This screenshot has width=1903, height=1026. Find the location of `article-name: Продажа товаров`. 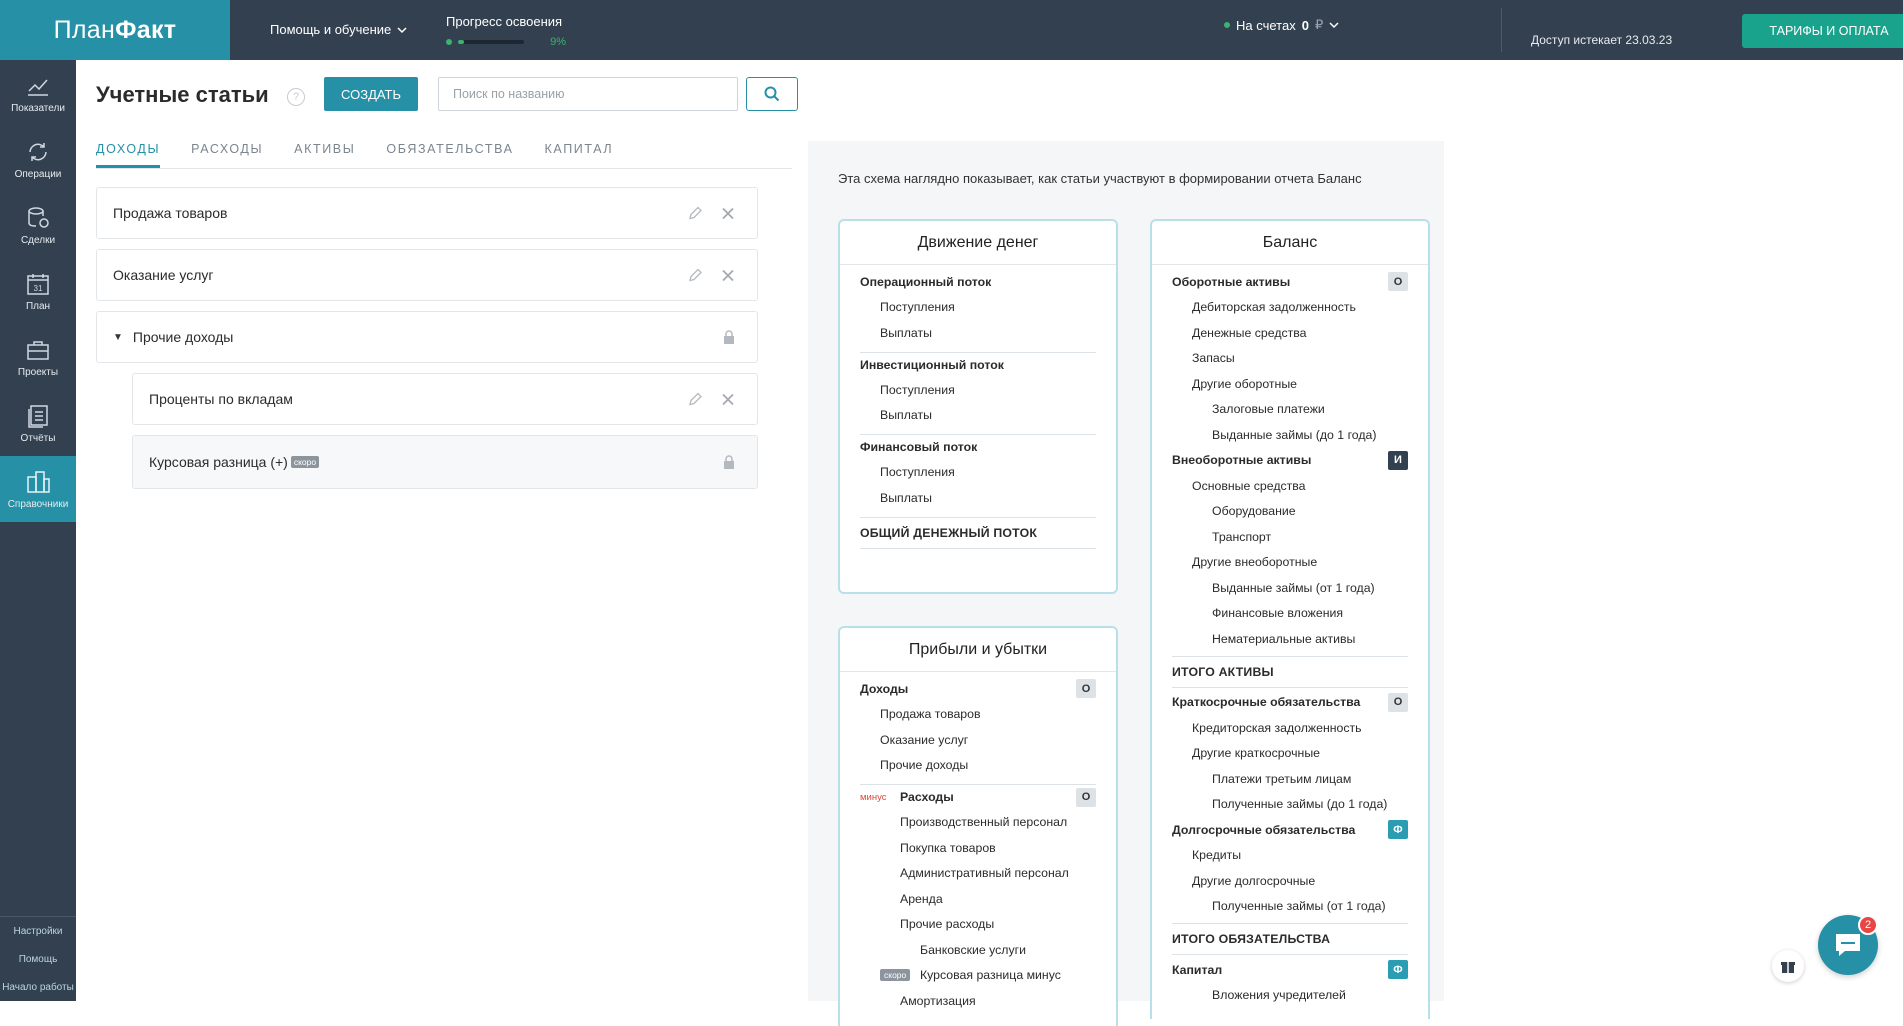

article-name: Продажа товаров is located at coordinates (170, 213).